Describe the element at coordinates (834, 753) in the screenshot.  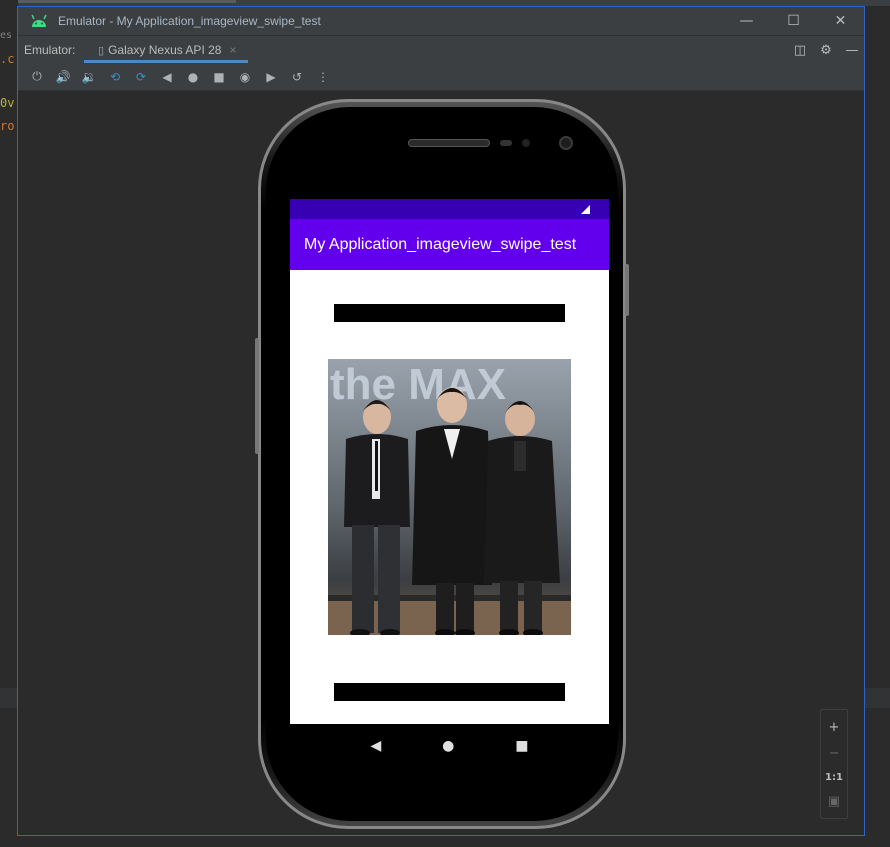
I see `zoom-out-button: −` at that location.